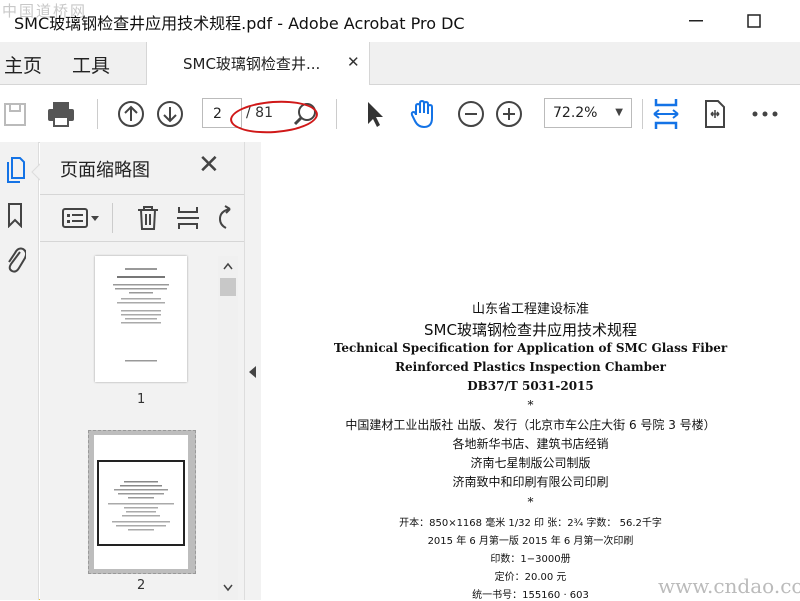  Describe the element at coordinates (19, 371) in the screenshot. I see `navigation-rail` at that location.